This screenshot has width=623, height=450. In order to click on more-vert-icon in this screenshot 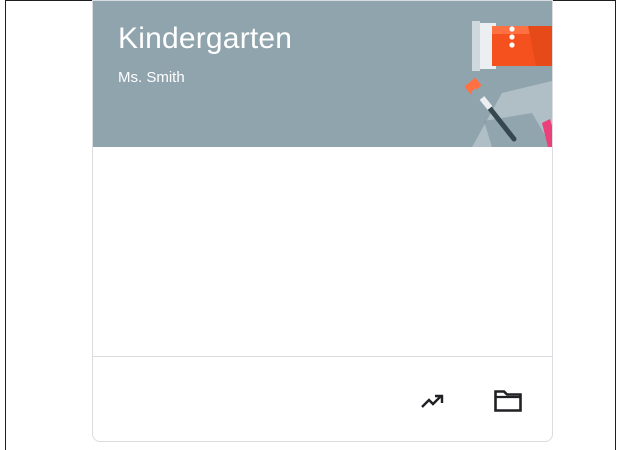, I will do `click(512, 37)`.